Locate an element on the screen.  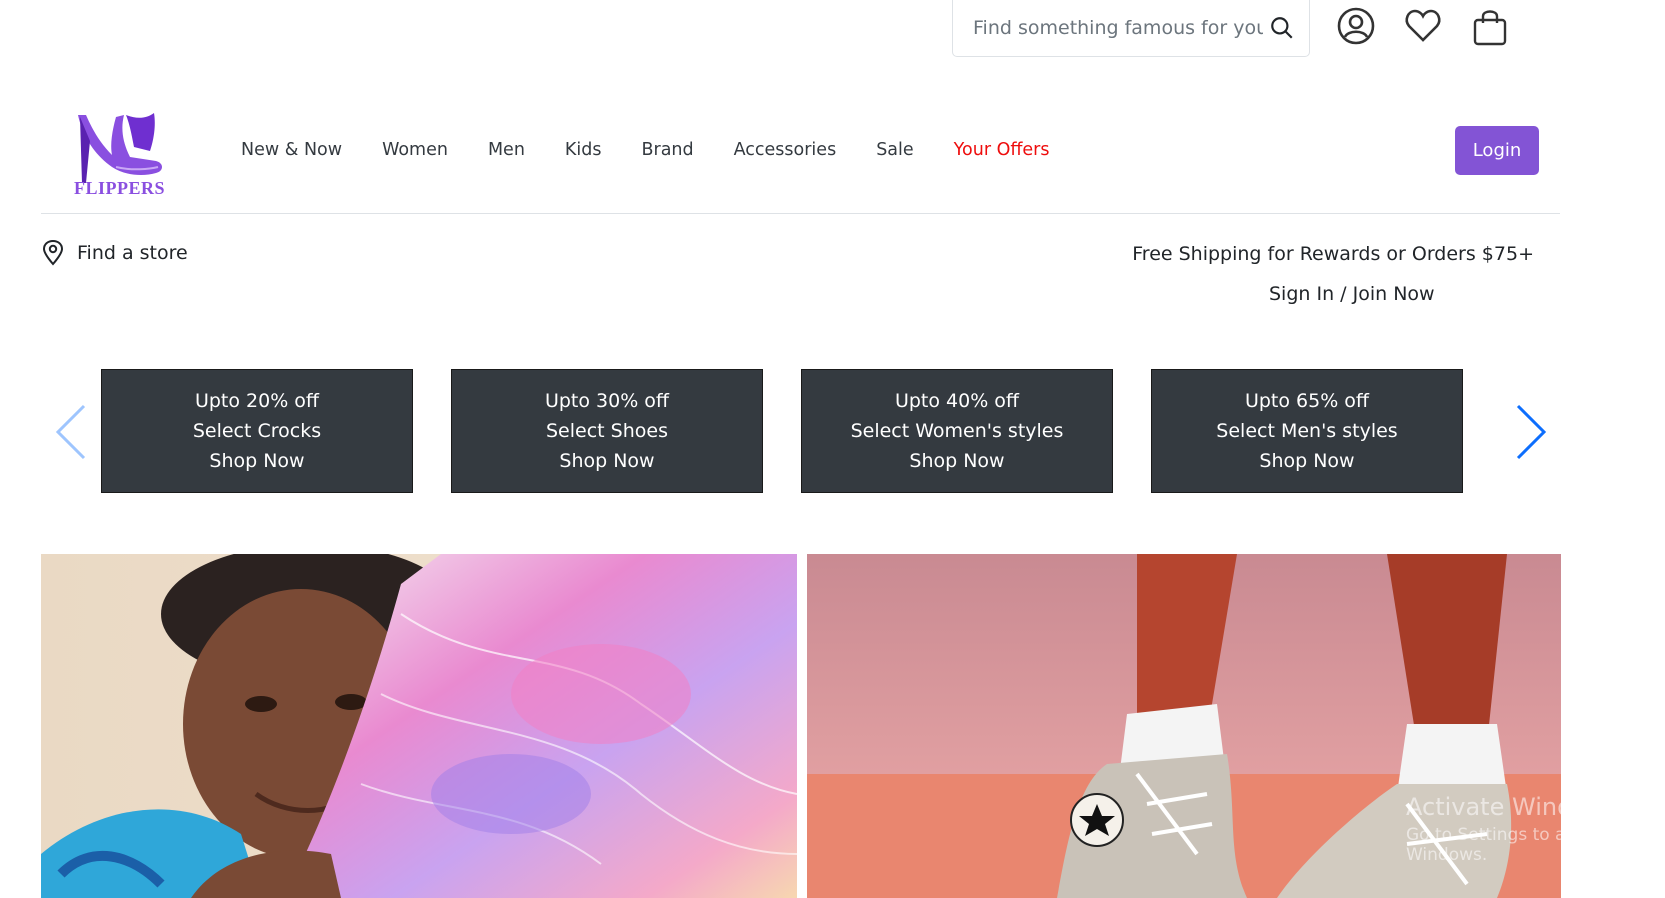
promo-discount: Upto 20% off is located at coordinates (257, 401).